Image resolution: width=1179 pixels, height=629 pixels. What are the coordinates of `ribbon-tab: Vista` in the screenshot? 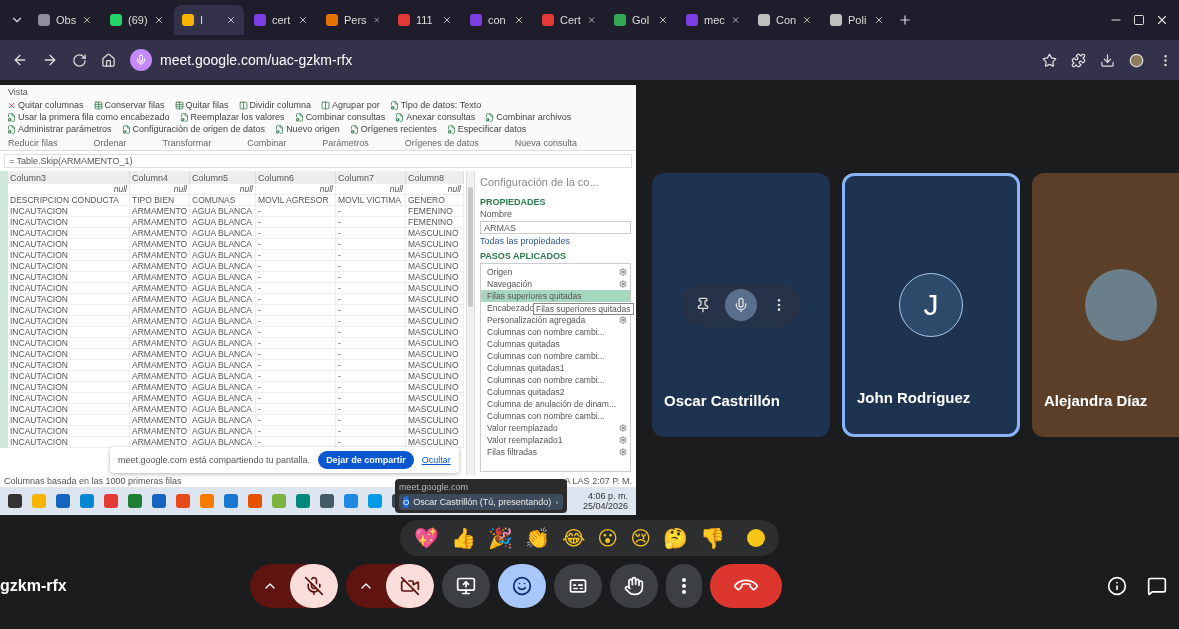 It's located at (18, 92).